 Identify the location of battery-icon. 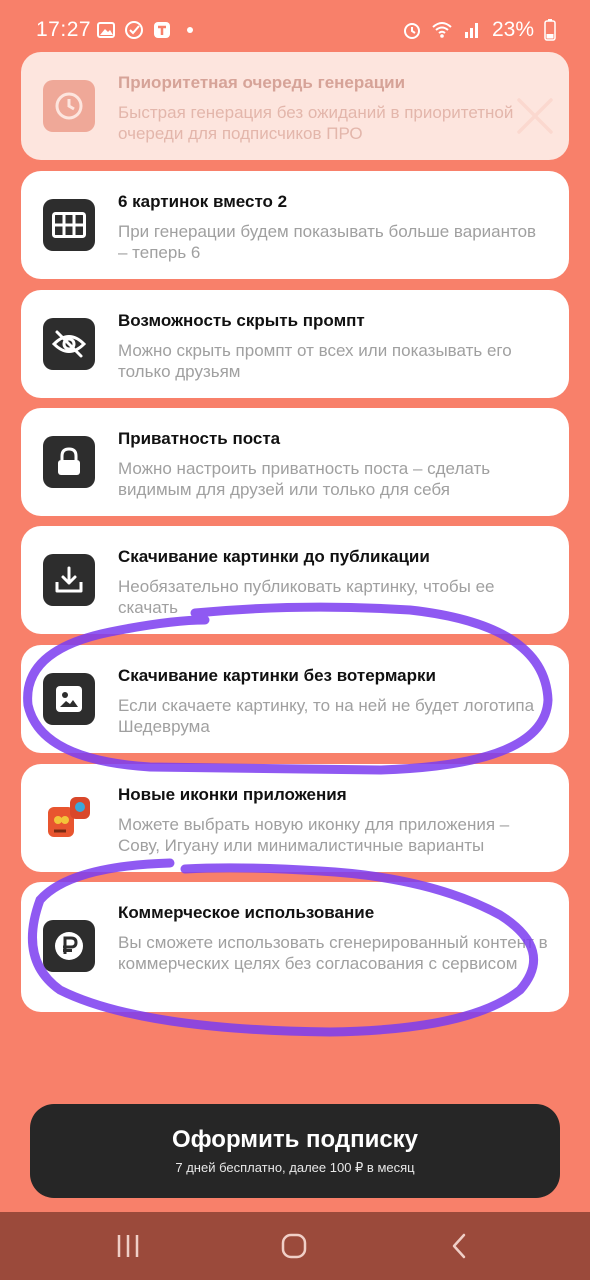
(550, 30).